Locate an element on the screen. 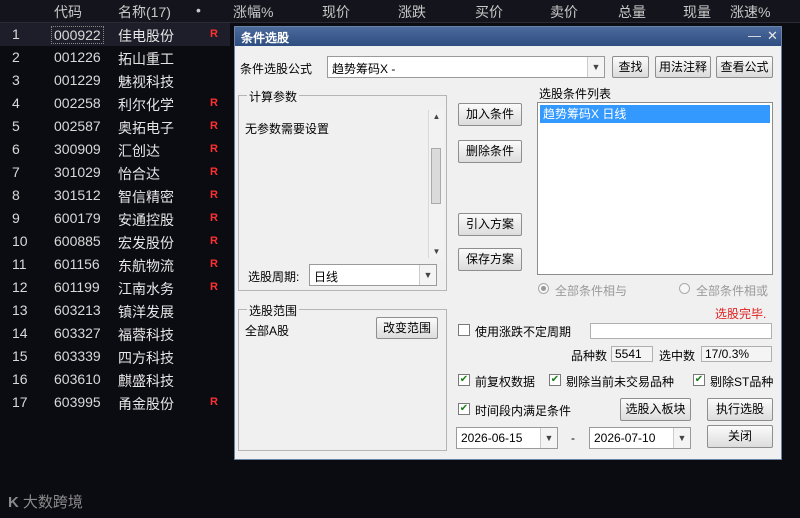 The width and height of the screenshot is (800, 518). table-row: 2 001226 拓山重工 is located at coordinates (115, 57).